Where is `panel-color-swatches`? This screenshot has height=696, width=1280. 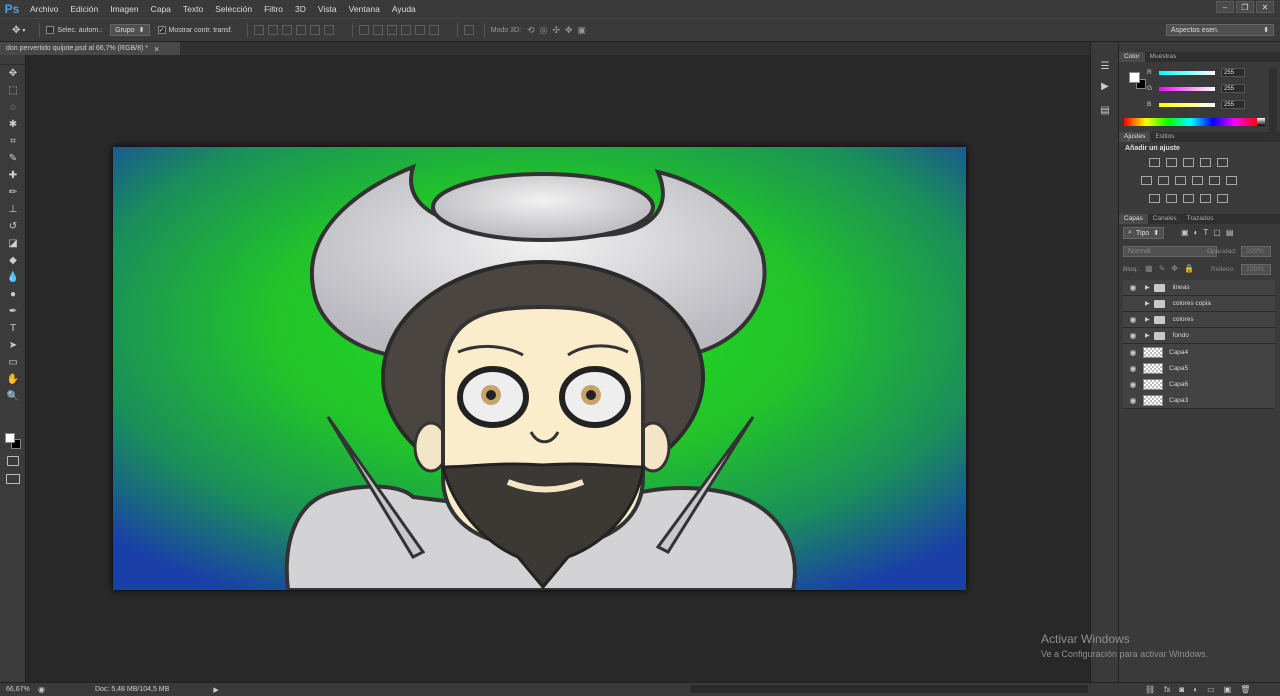 panel-color-swatches is located at coordinates (1138, 81).